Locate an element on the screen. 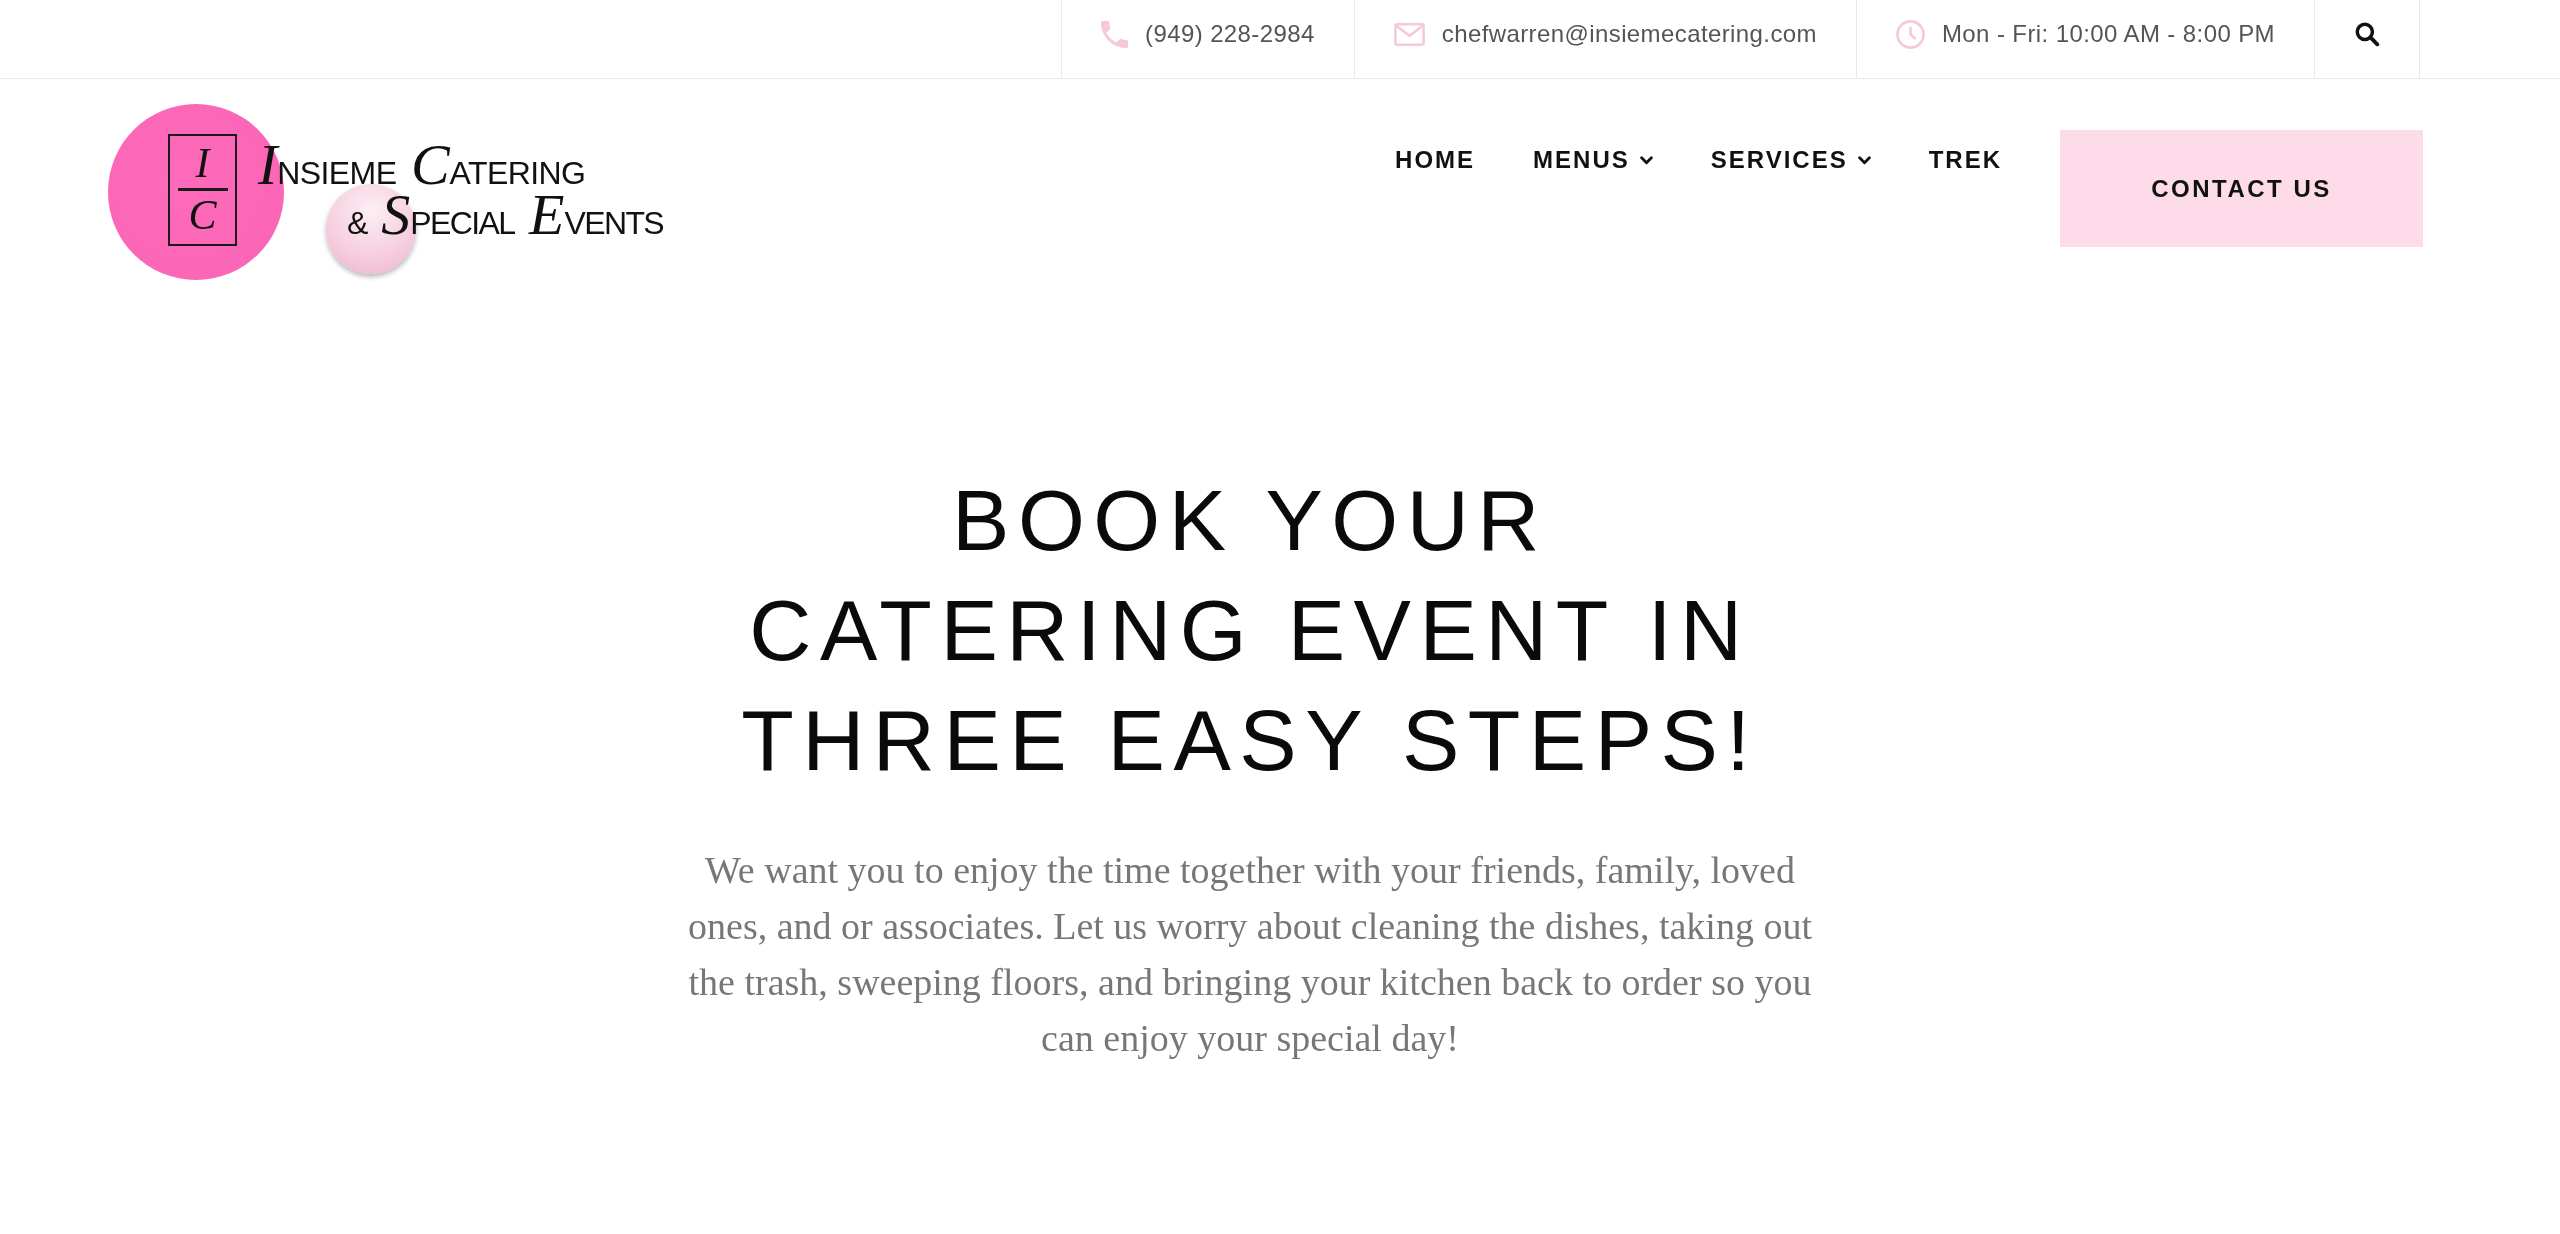 This screenshot has height=1234, width=2560. search-icon is located at coordinates (2367, 34).